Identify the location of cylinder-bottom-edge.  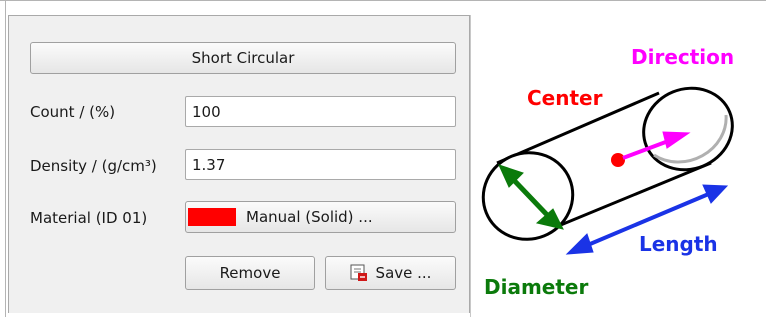
(631, 196).